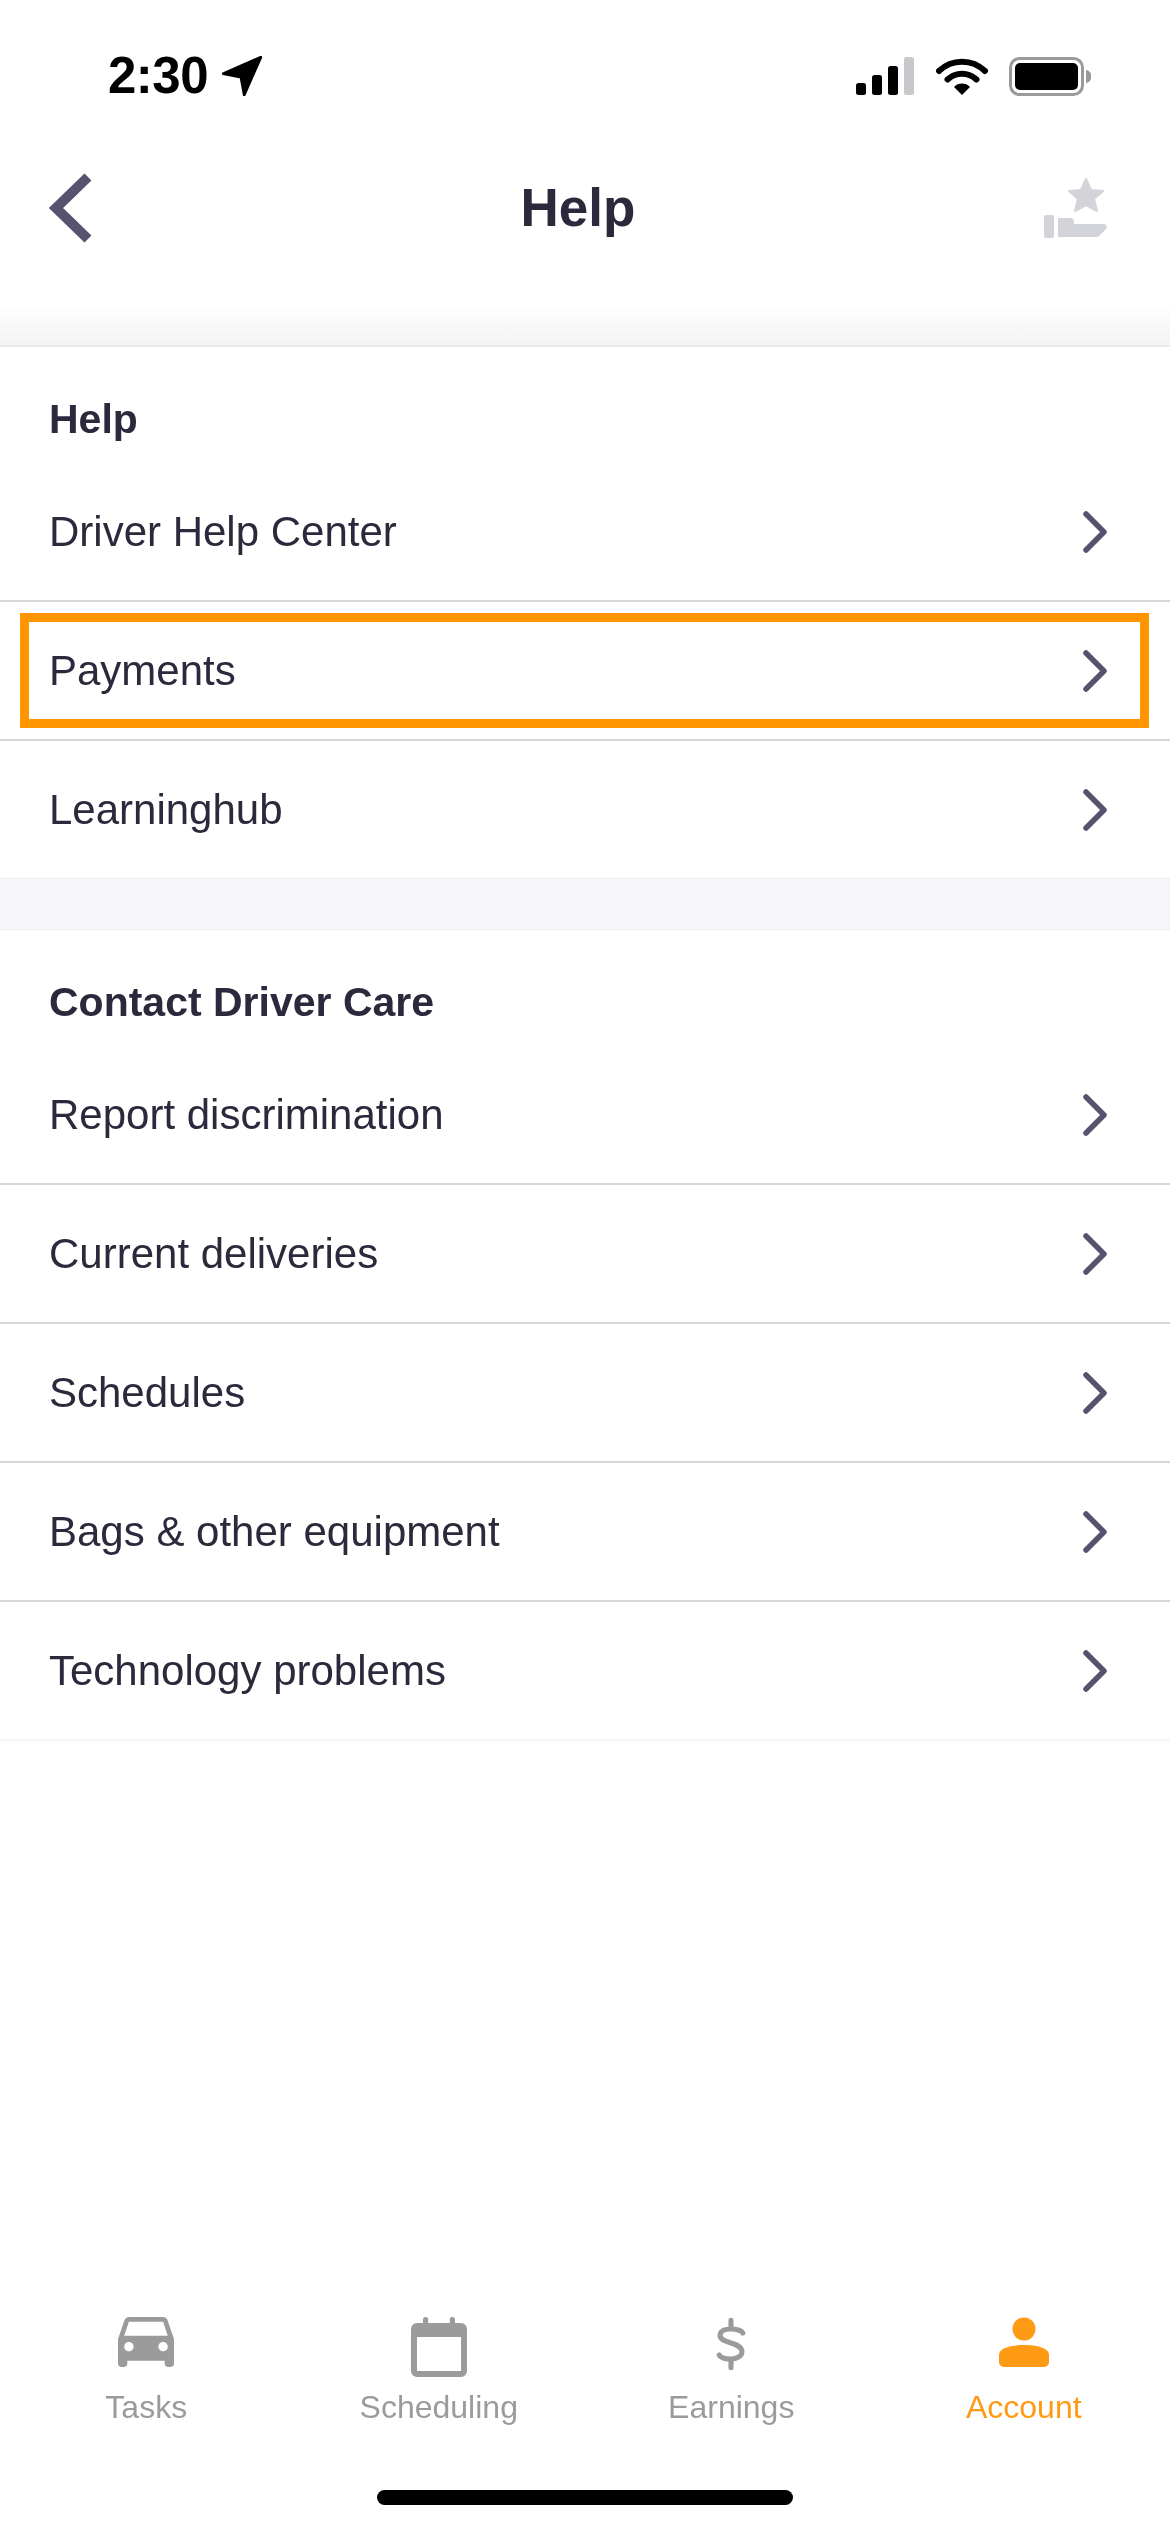  I want to click on help-list-item: Learninghub, so click(585, 809).